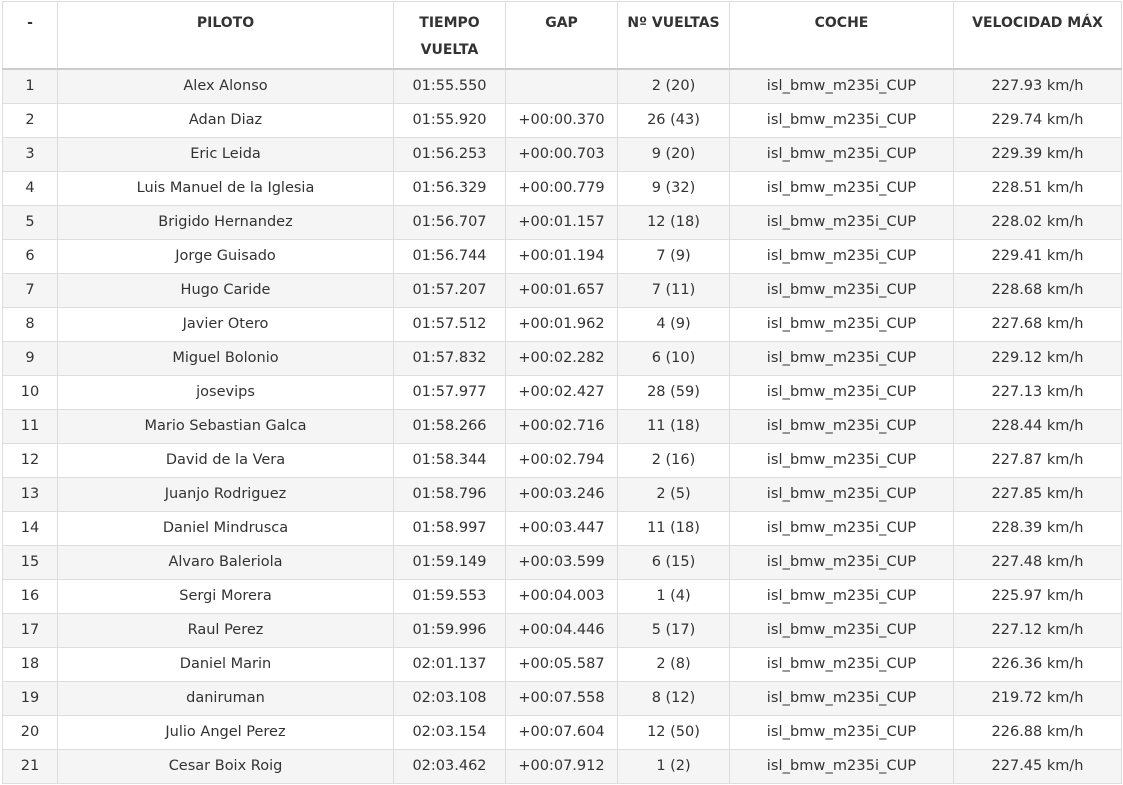 Image resolution: width=1123 pixels, height=785 pixels. I want to click on cell-laps: 11 (18), so click(673, 528).